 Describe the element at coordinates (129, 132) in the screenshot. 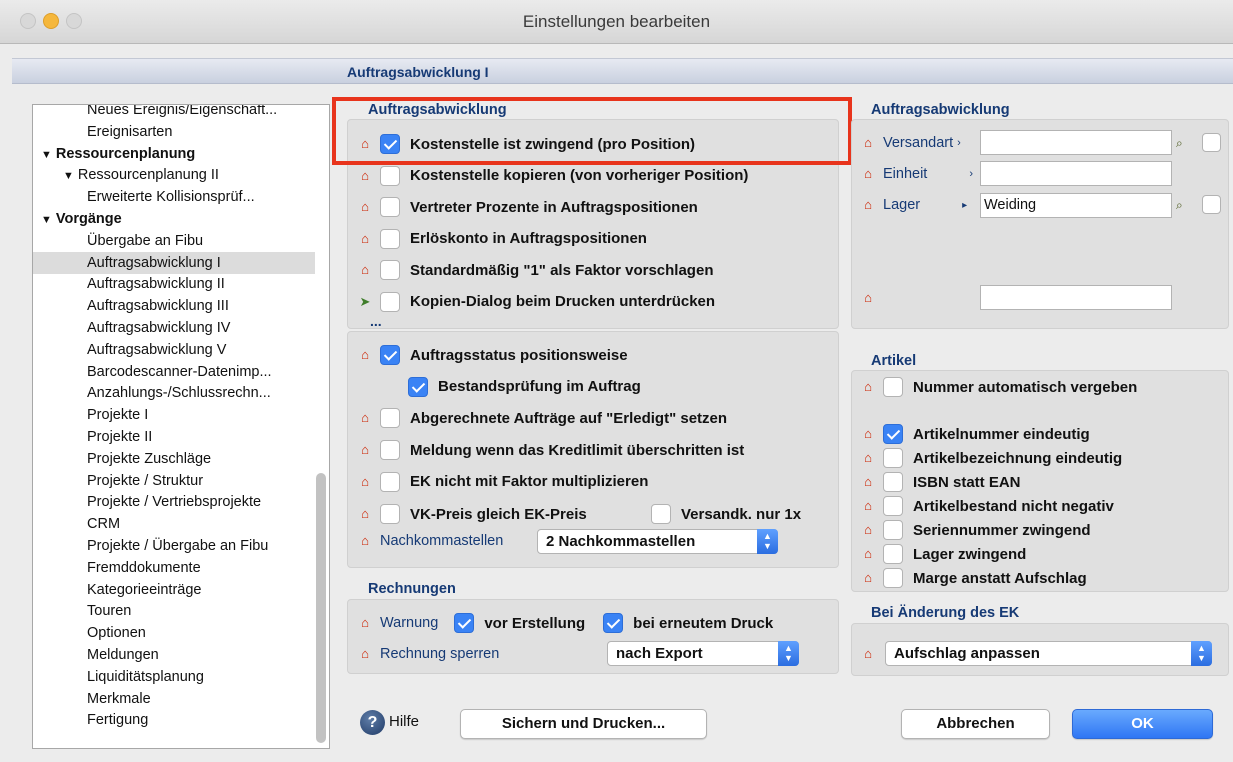

I see `tree-item: Ereignisarten` at that location.